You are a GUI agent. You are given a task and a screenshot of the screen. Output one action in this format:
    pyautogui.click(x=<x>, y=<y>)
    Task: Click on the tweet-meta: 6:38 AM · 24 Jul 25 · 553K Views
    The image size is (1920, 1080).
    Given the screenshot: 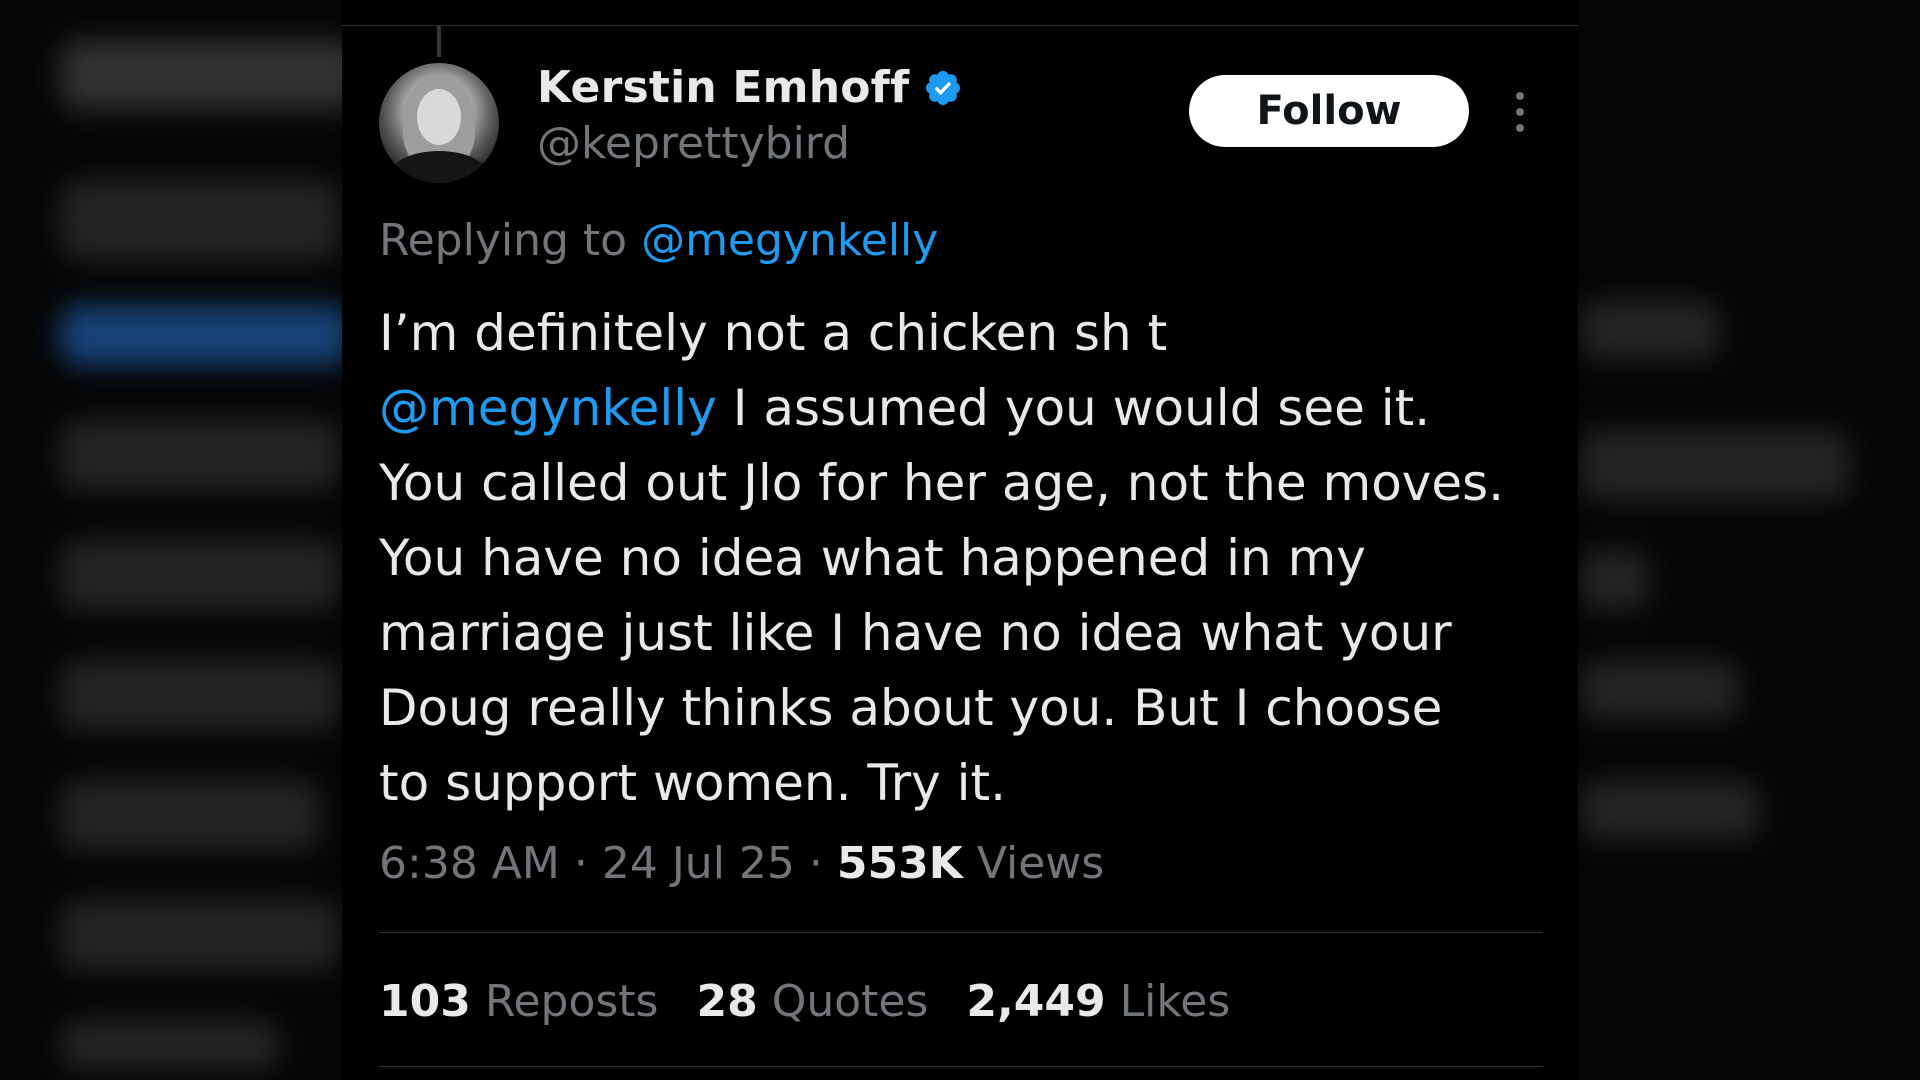 What is the action you would take?
    pyautogui.click(x=741, y=863)
    